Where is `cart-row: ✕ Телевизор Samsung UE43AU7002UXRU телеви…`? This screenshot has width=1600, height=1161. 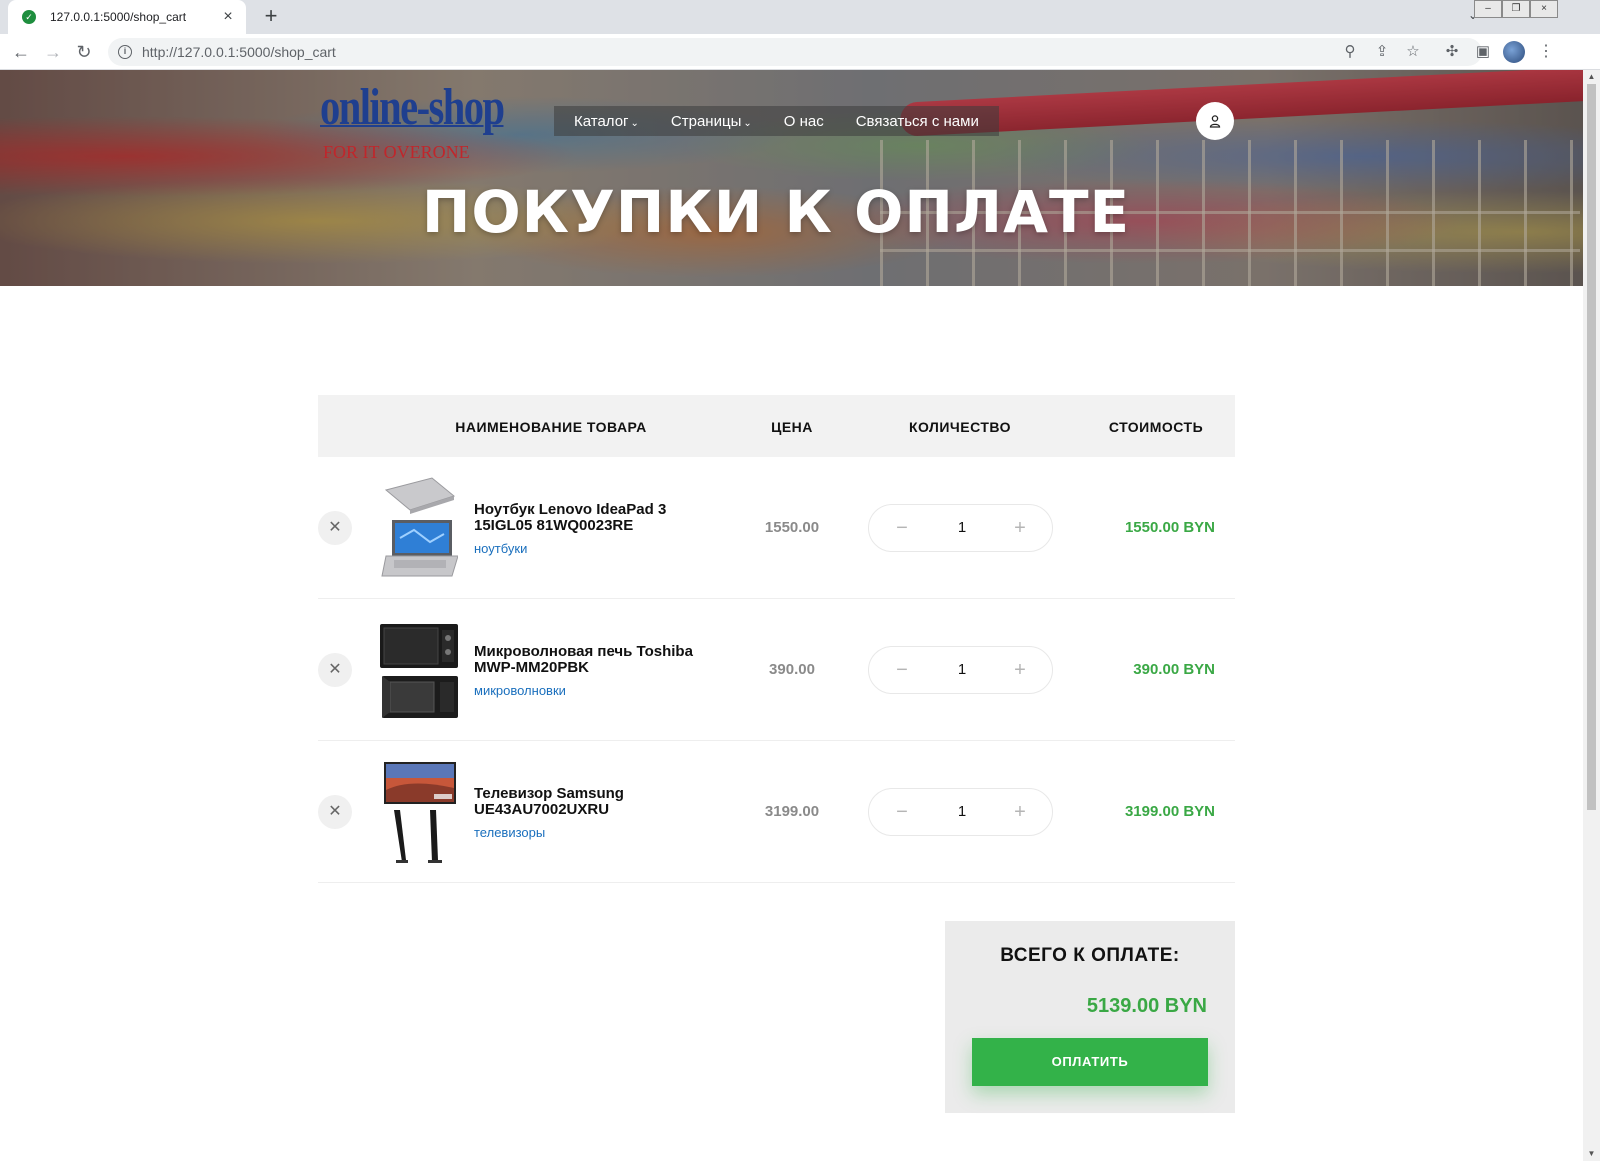 cart-row: ✕ Телевизор Samsung UE43AU7002UXRU телеви… is located at coordinates (776, 812).